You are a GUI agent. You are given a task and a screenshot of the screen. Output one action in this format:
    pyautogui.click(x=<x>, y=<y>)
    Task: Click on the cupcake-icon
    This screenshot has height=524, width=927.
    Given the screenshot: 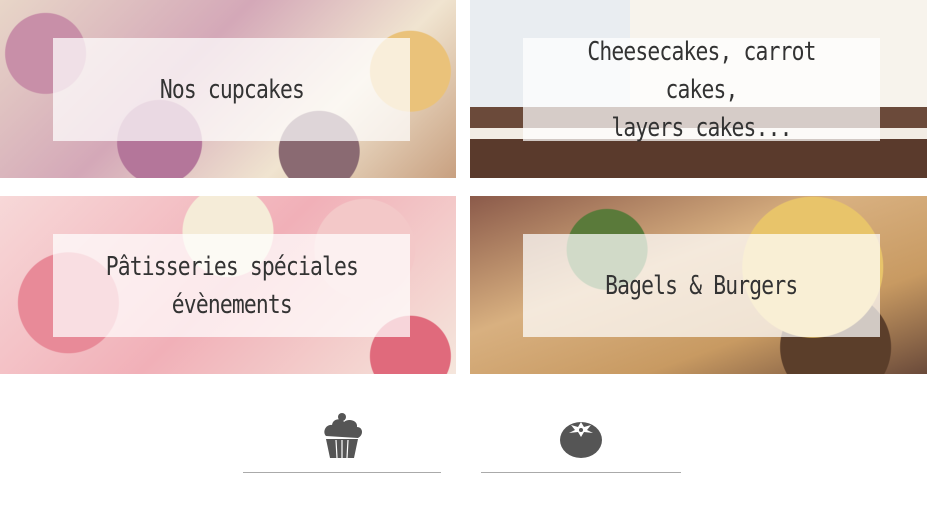 What is the action you would take?
    pyautogui.click(x=343, y=436)
    